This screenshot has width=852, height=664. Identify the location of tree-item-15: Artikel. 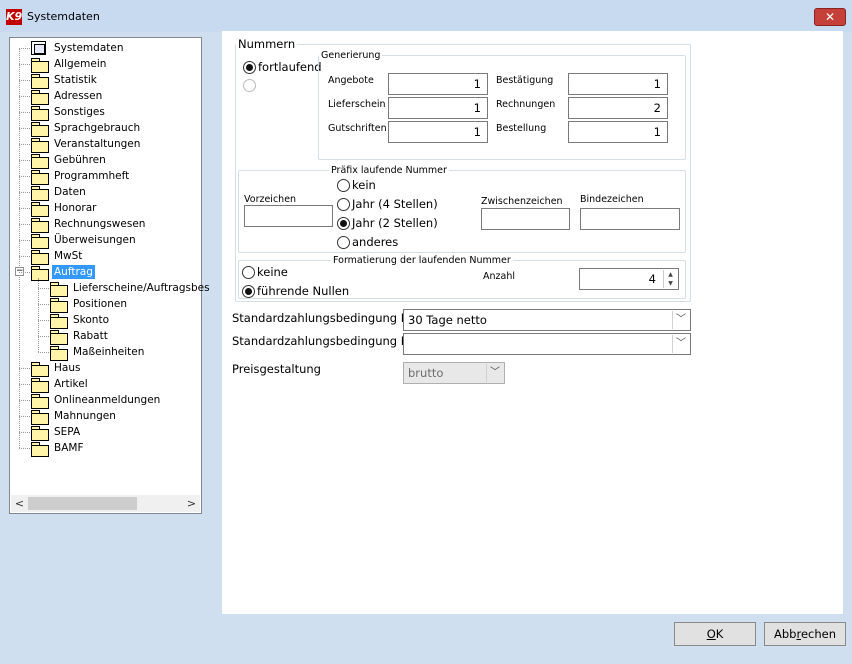
(60, 384).